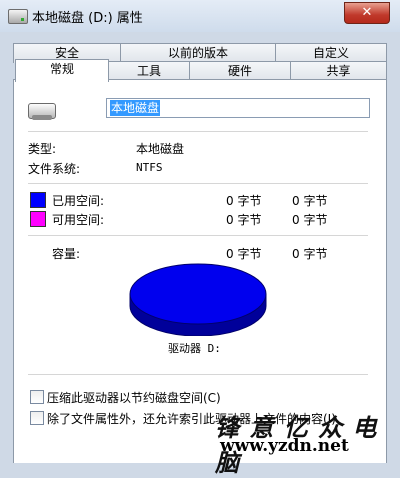  What do you see at coordinates (135, 108) in the screenshot?
I see `volume-name-text: 本地磁盘` at bounding box center [135, 108].